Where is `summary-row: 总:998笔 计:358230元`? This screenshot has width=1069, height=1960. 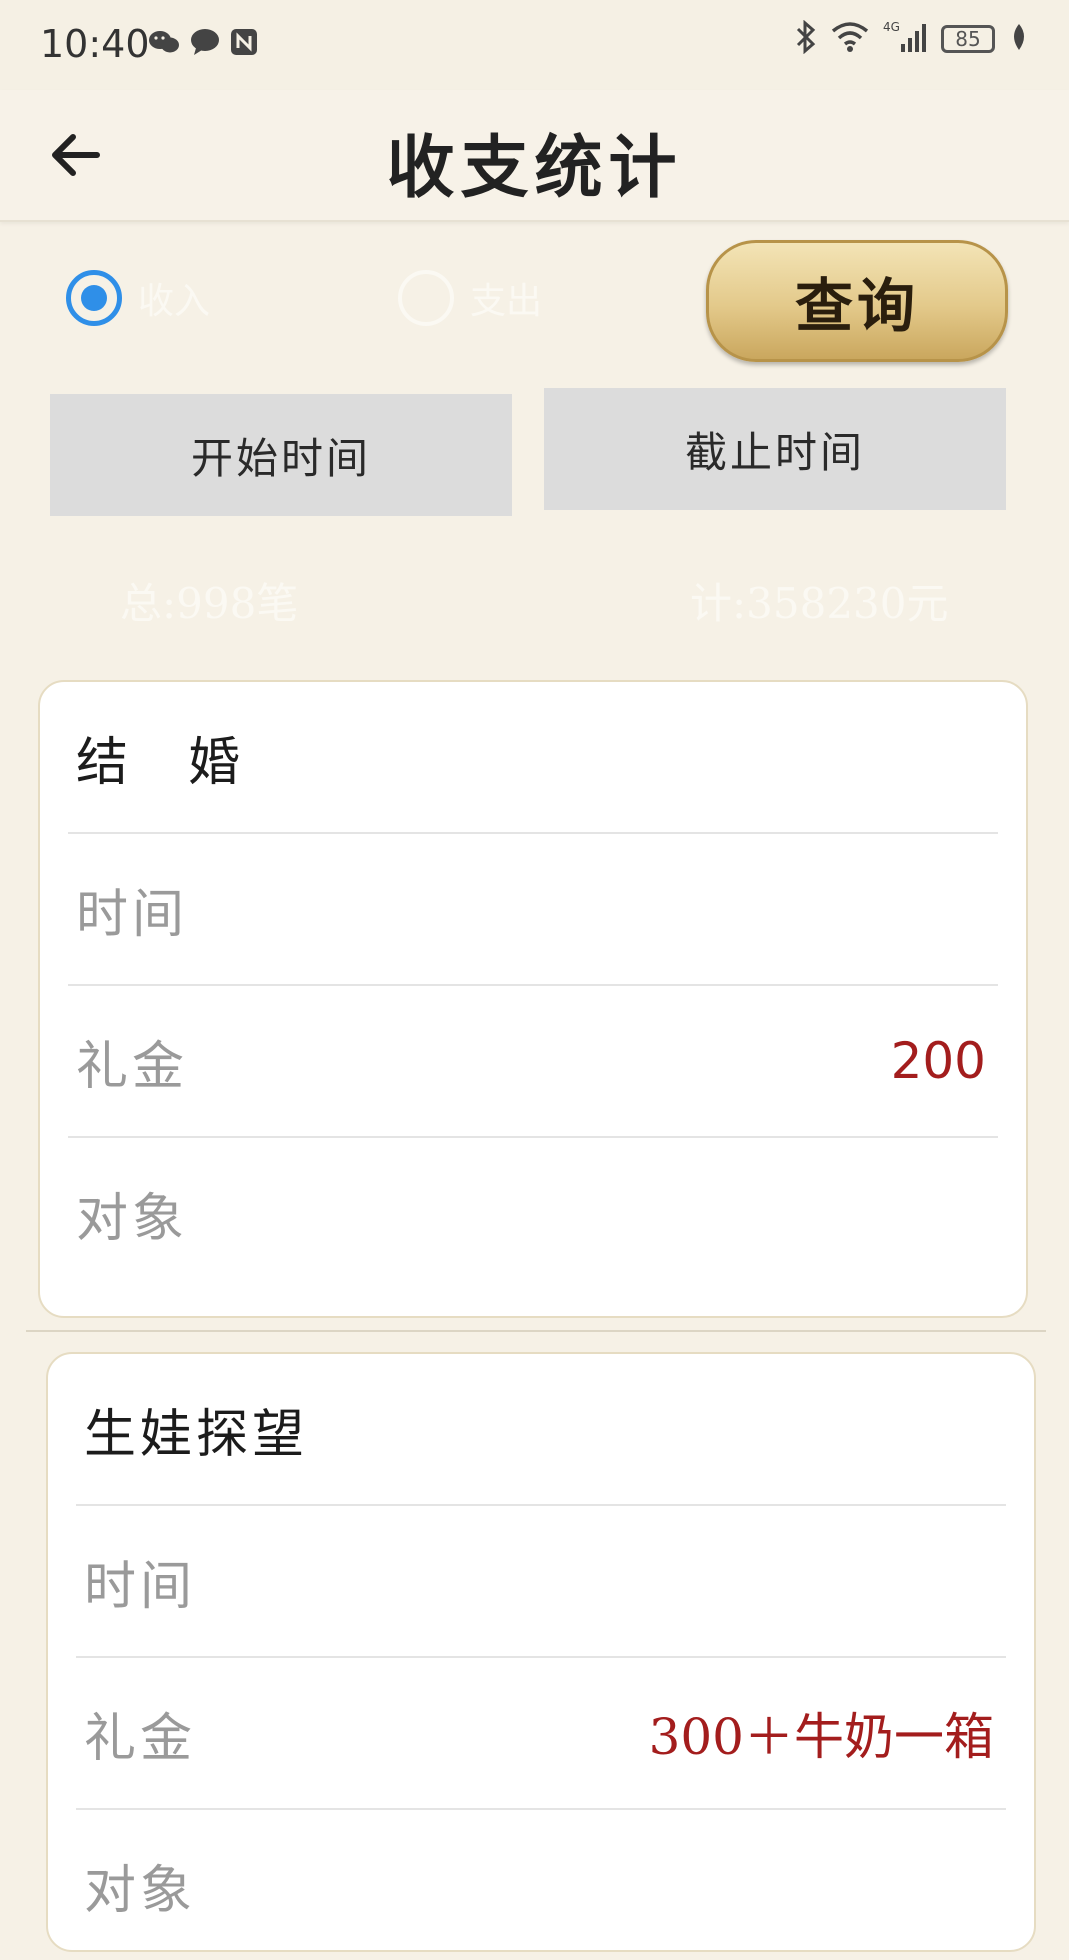
summary-row: 总:998笔 计:358230元 is located at coordinates (534, 605).